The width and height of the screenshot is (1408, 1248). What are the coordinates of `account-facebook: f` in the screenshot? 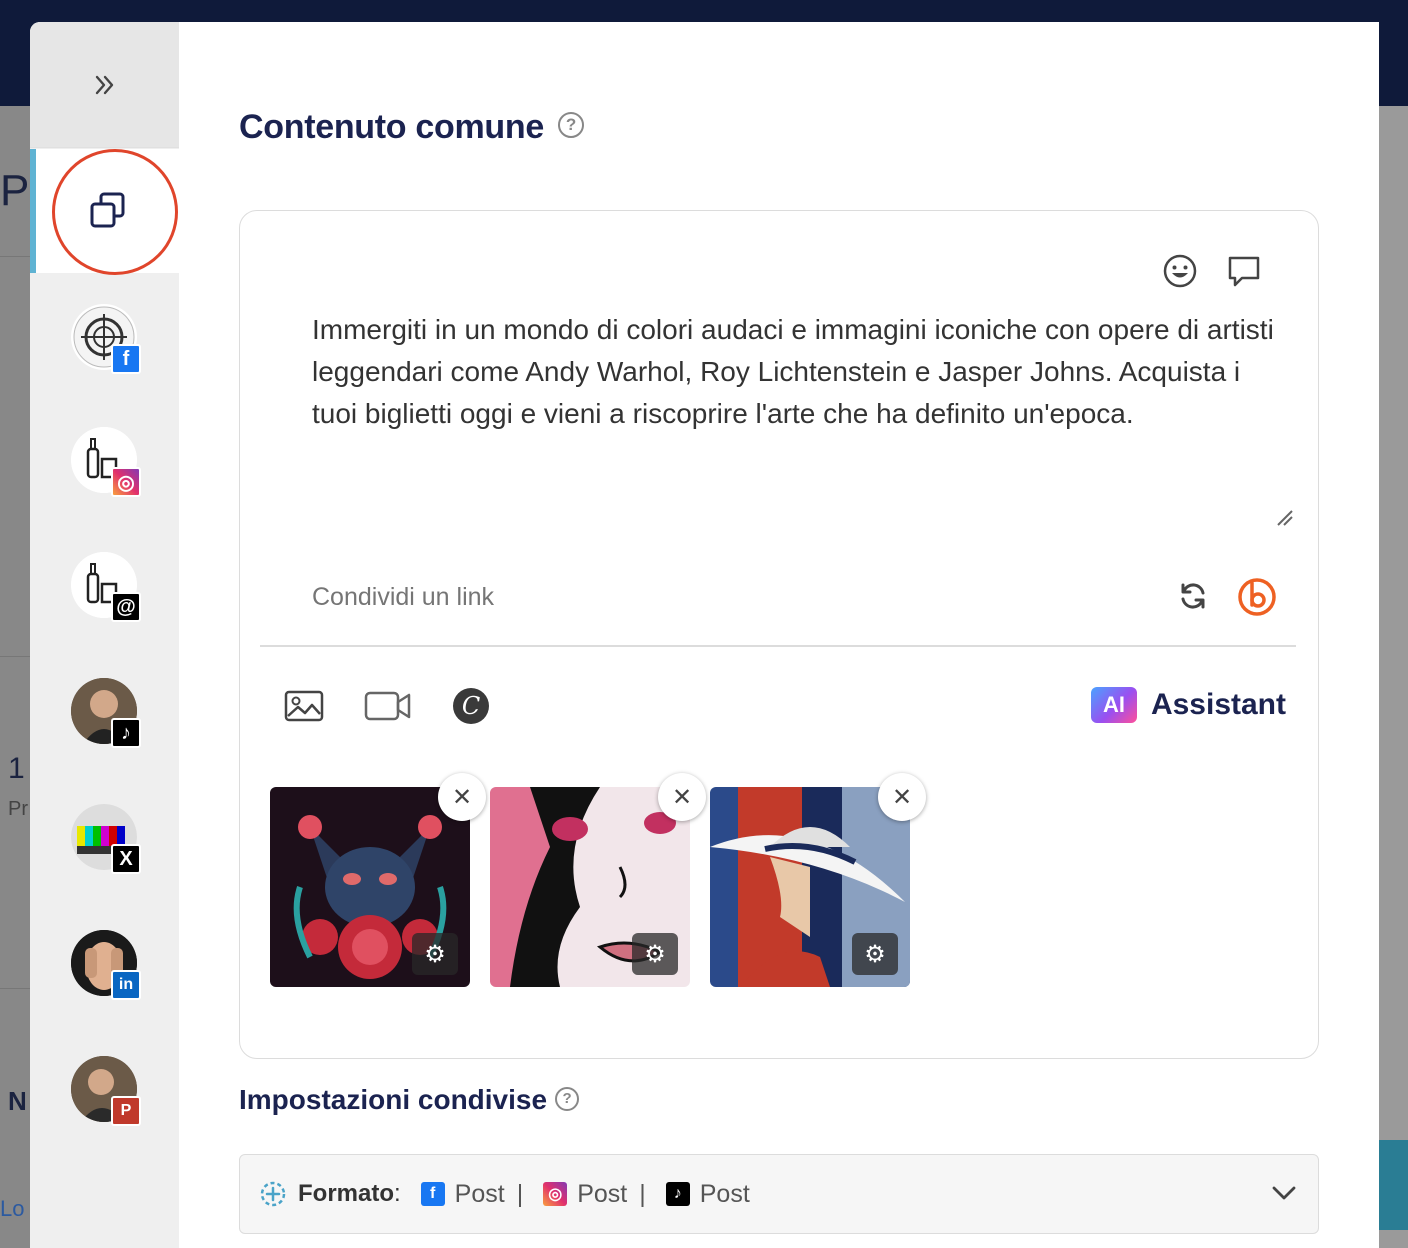 It's located at (106, 339).